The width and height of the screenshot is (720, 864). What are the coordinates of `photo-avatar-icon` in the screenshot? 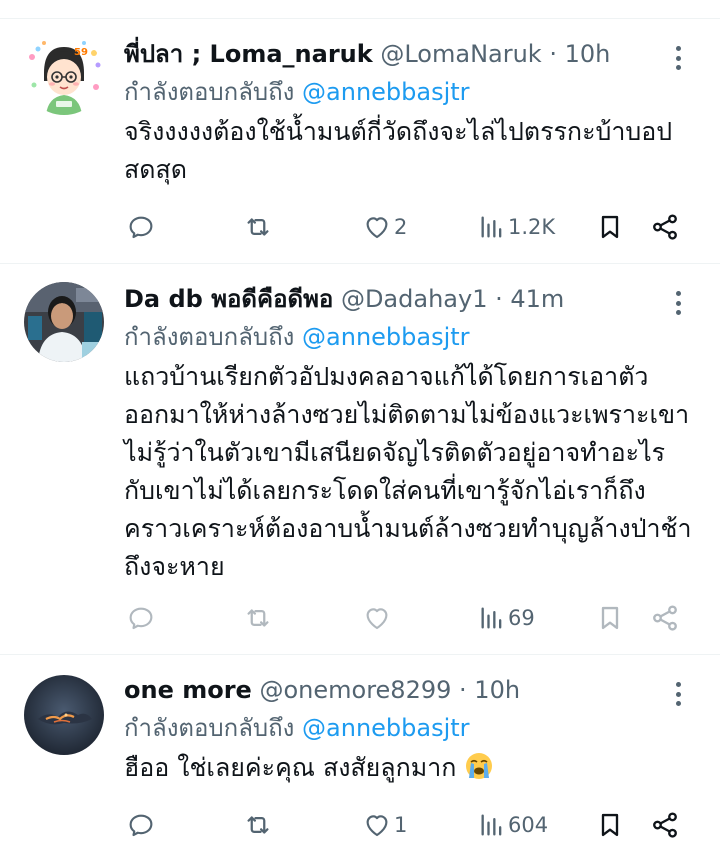 It's located at (64, 322).